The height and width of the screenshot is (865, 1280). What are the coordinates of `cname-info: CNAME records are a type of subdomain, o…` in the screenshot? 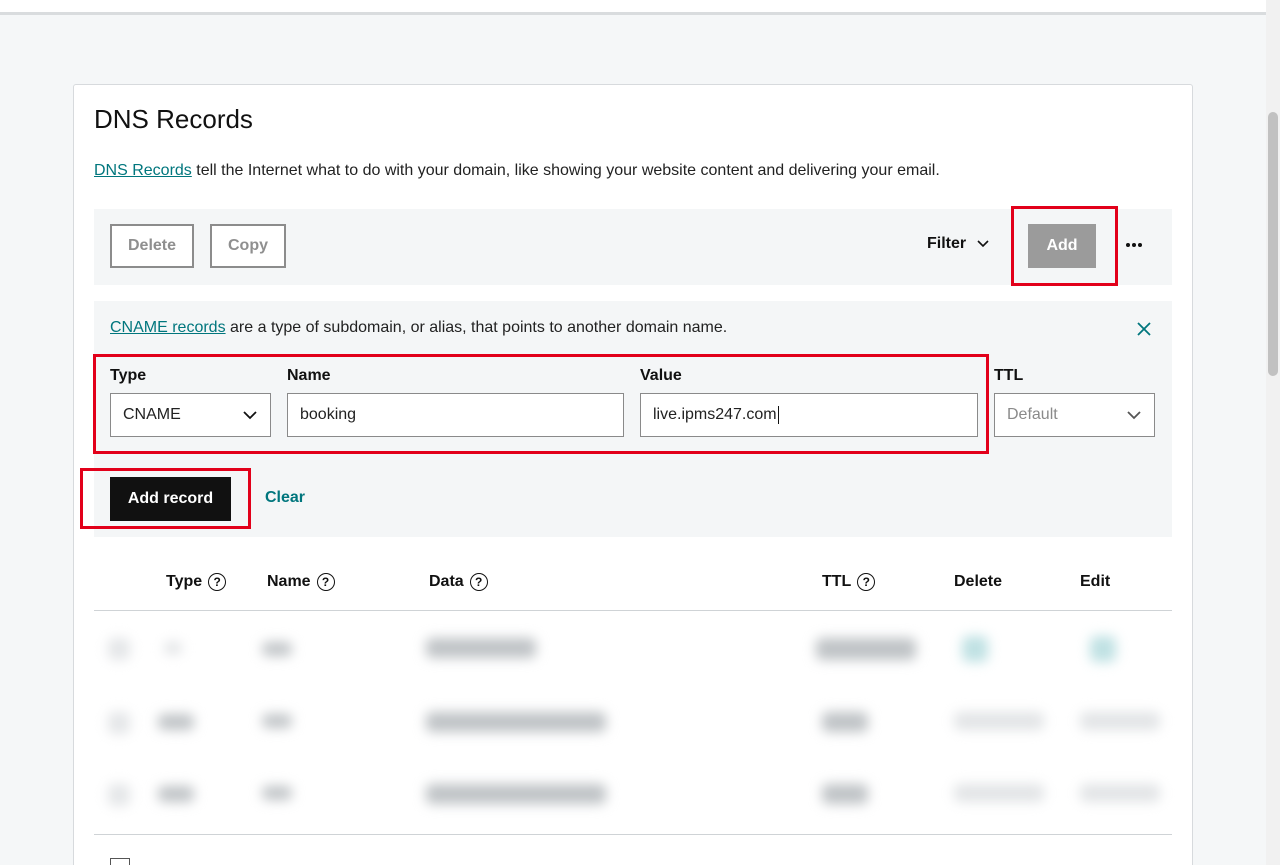 It's located at (418, 328).